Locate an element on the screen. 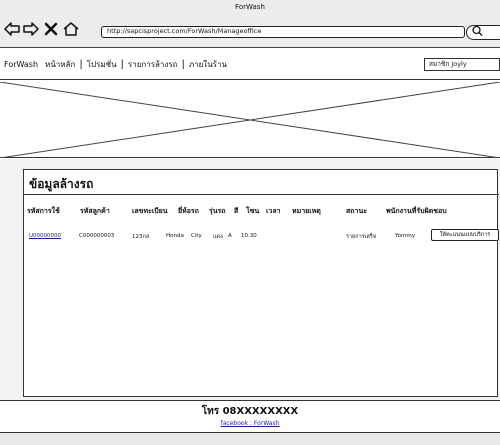 This screenshot has width=500, height=445. brand-link: ForWash is located at coordinates (21, 64).